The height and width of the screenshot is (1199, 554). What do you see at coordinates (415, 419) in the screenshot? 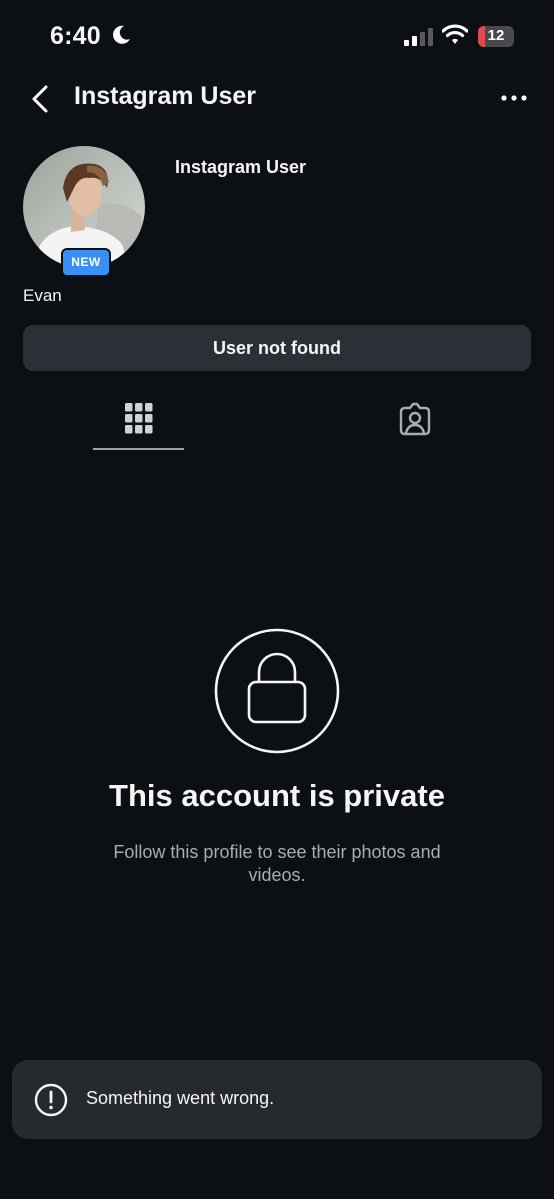
I see `tagged-person-icon` at bounding box center [415, 419].